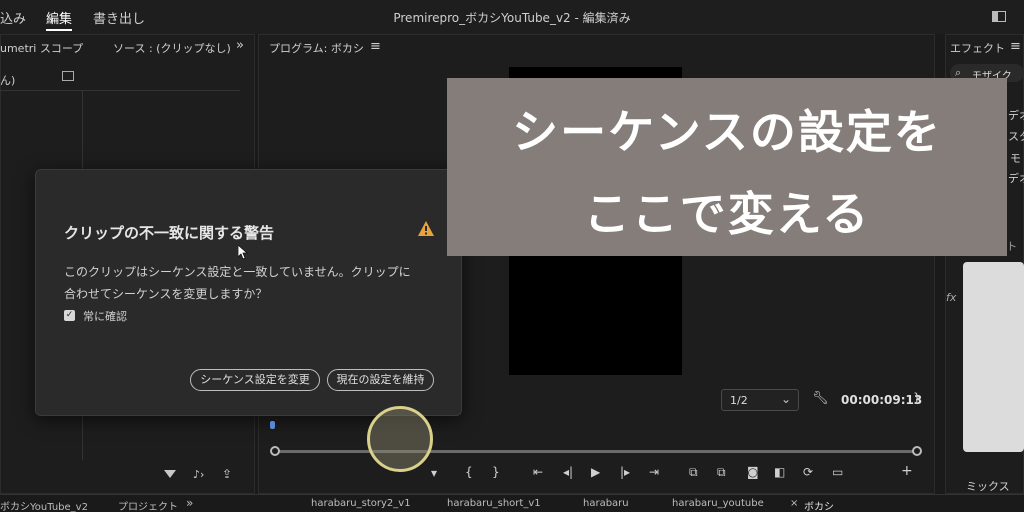 This screenshot has height=512, width=1024. What do you see at coordinates (120, 90) in the screenshot?
I see `left-divider` at bounding box center [120, 90].